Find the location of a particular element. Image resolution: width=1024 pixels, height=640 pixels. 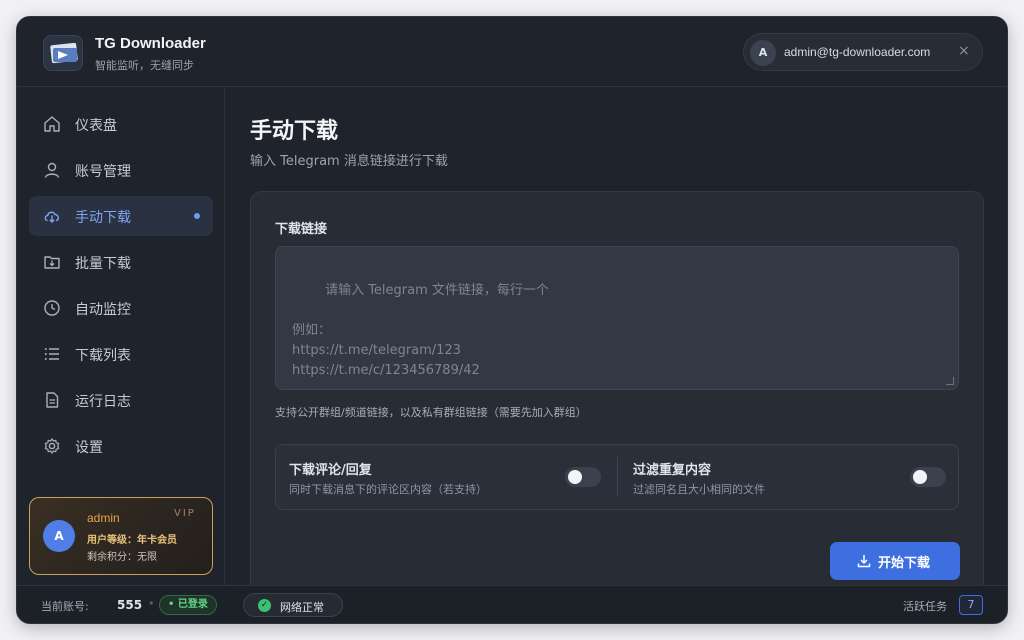

sidebar-item-label: 批量下载 is located at coordinates (103, 264).